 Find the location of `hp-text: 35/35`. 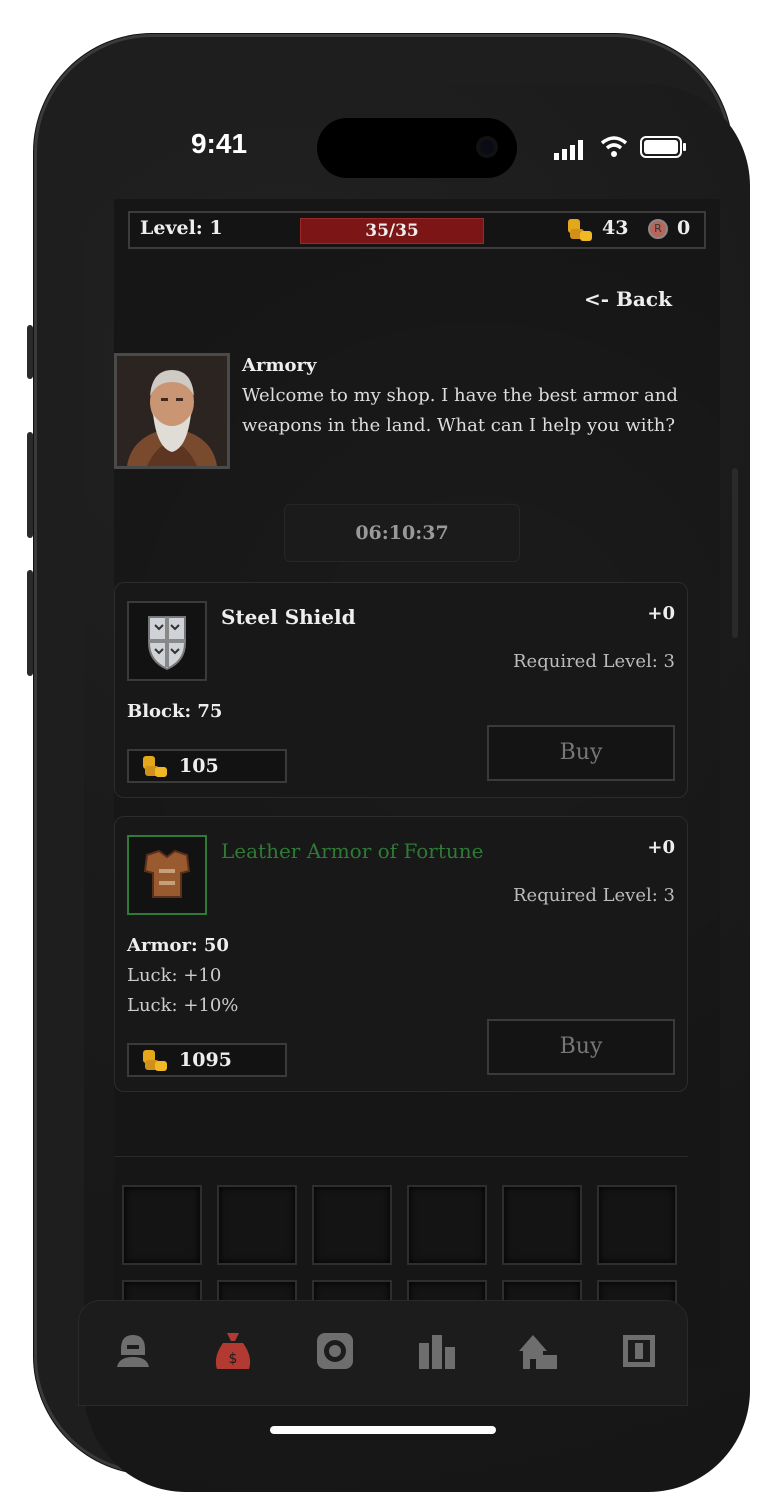

hp-text: 35/35 is located at coordinates (392, 231).